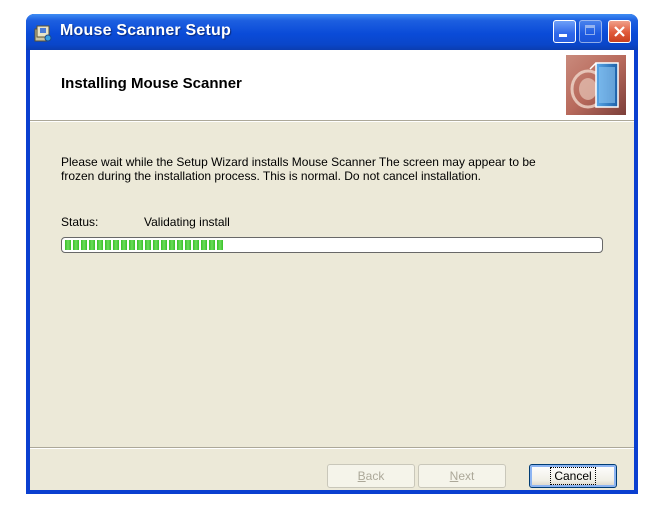  I want to click on back-button-label: ack, so click(375, 476).